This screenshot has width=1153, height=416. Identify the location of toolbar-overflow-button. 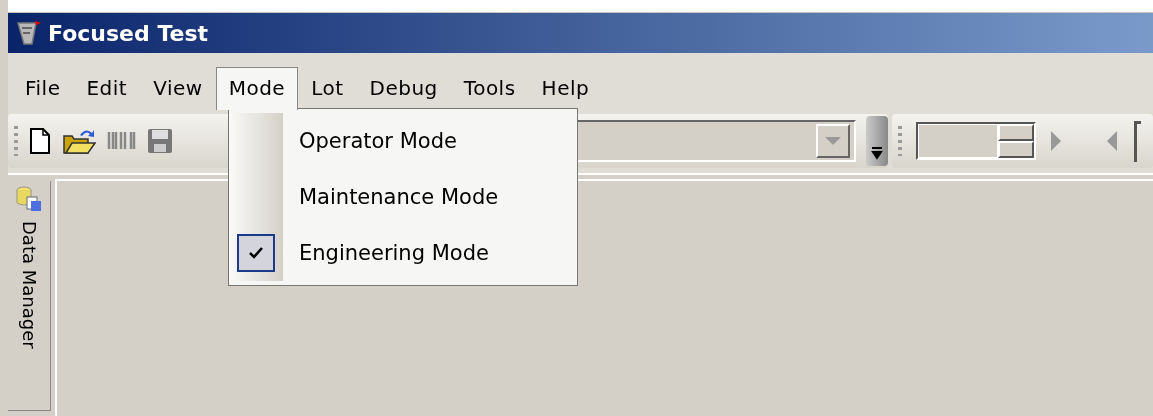
(877, 141).